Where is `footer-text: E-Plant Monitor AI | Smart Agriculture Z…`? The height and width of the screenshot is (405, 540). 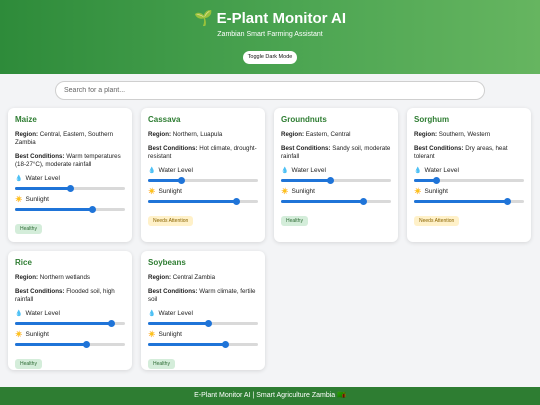
footer-text: E-Plant Monitor AI | Smart Agriculture Z… is located at coordinates (265, 395).